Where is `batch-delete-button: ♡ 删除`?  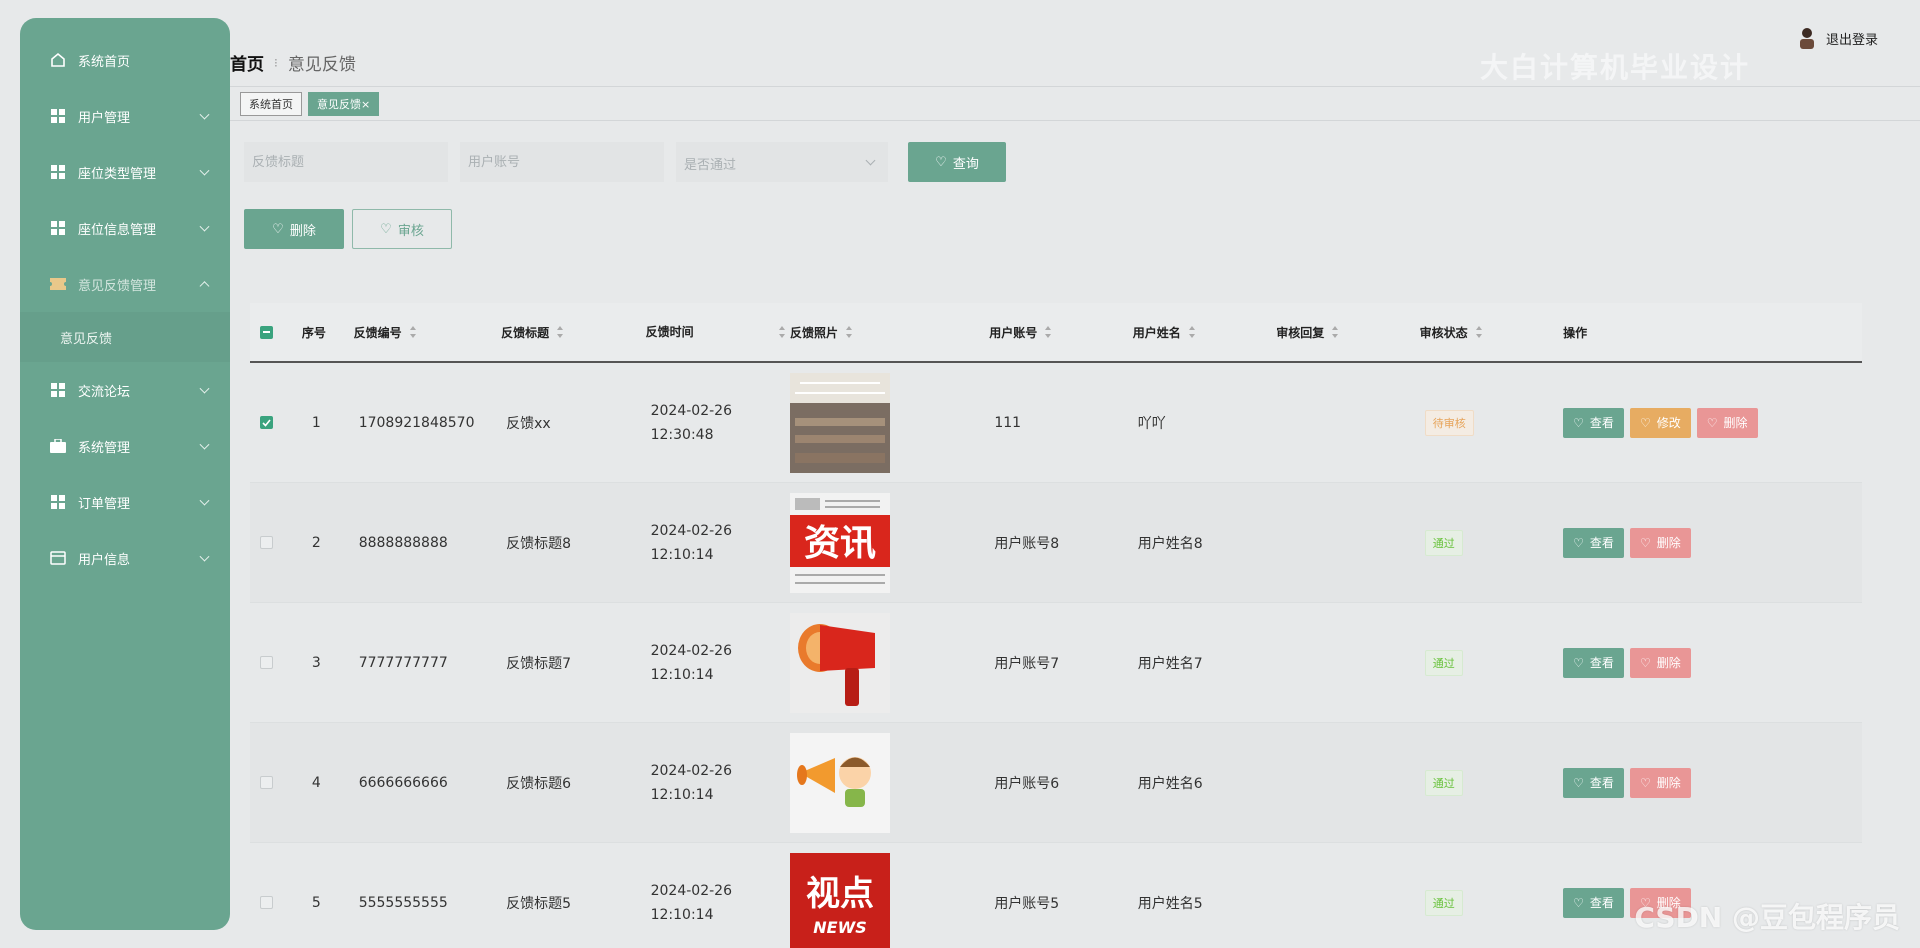
batch-delete-button: ♡ 删除 is located at coordinates (294, 229).